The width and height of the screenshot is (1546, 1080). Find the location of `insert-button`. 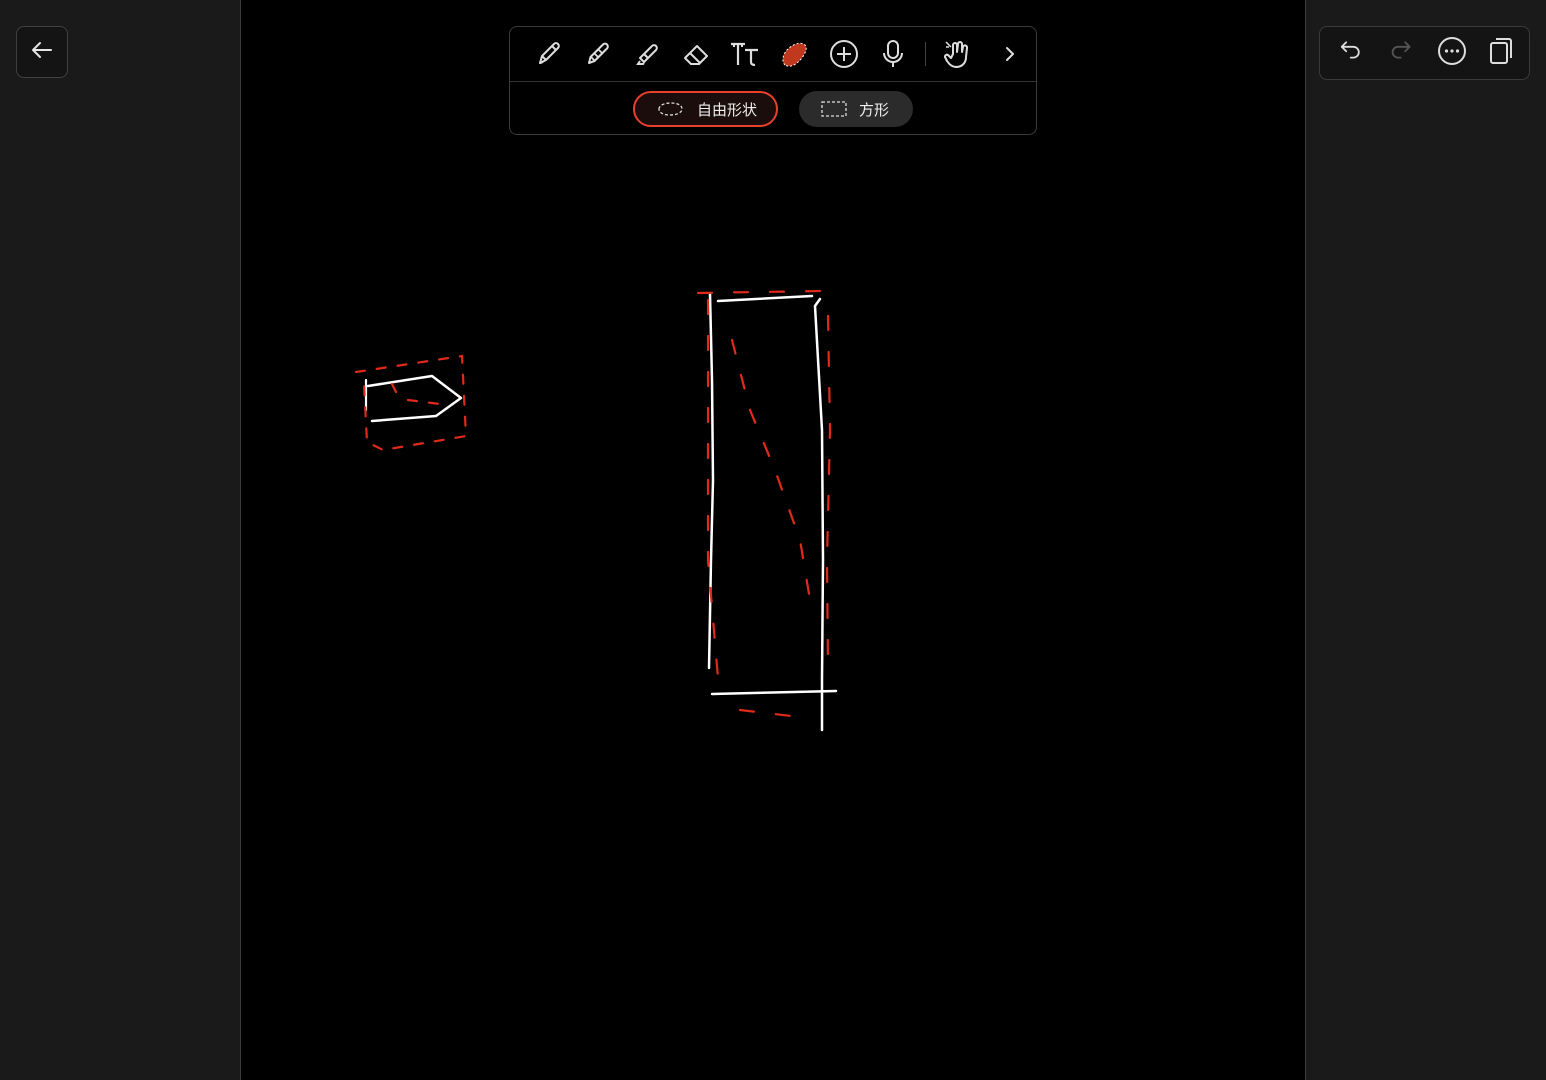

insert-button is located at coordinates (844, 54).